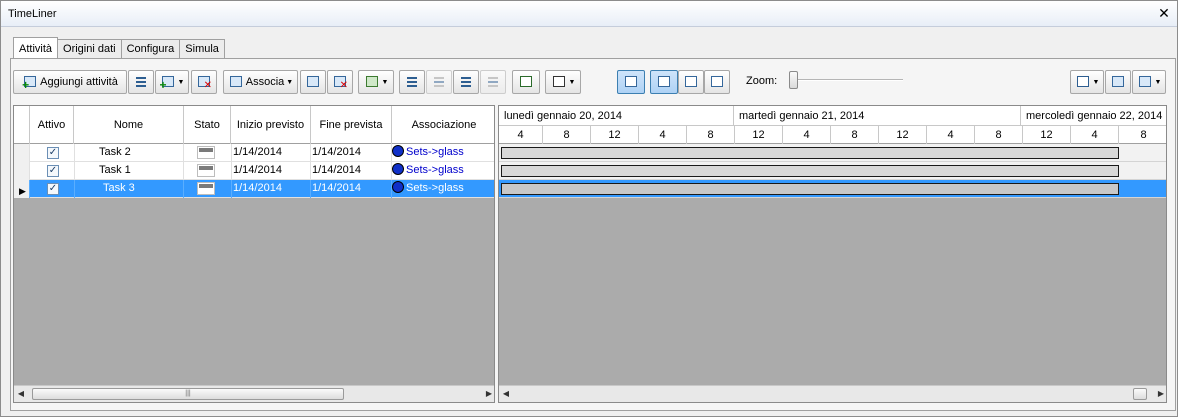 This screenshot has height=417, width=1178. What do you see at coordinates (951, 135) in the screenshot?
I see `gantt-hour-label: 4` at bounding box center [951, 135].